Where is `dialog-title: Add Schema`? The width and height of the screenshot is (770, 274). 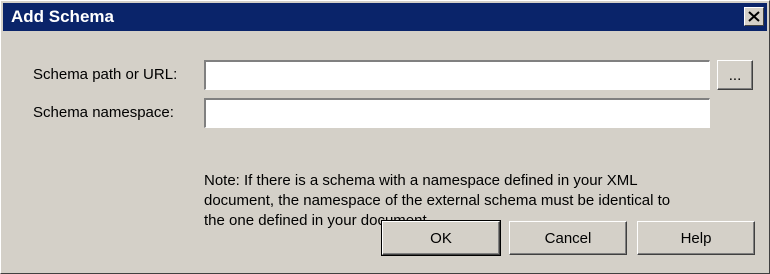 dialog-title: Add Schema is located at coordinates (62, 16).